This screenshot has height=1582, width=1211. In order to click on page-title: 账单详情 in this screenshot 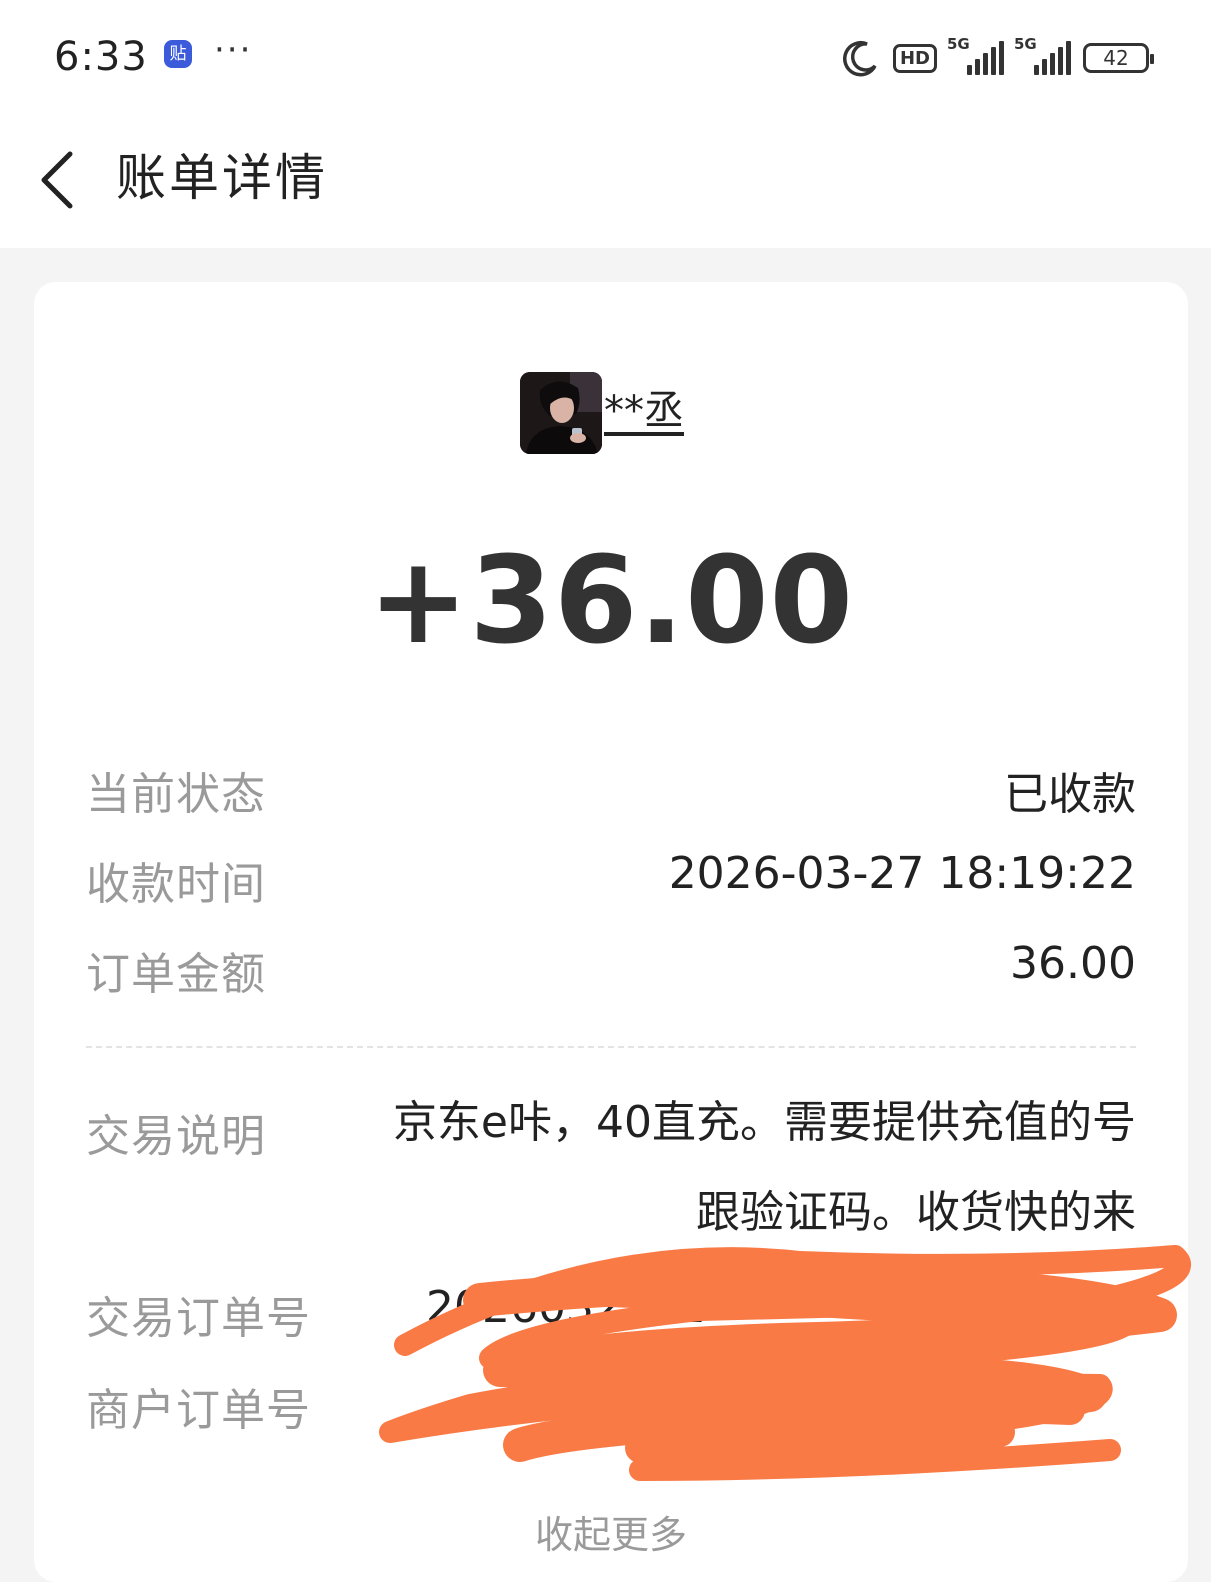, I will do `click(222, 178)`.